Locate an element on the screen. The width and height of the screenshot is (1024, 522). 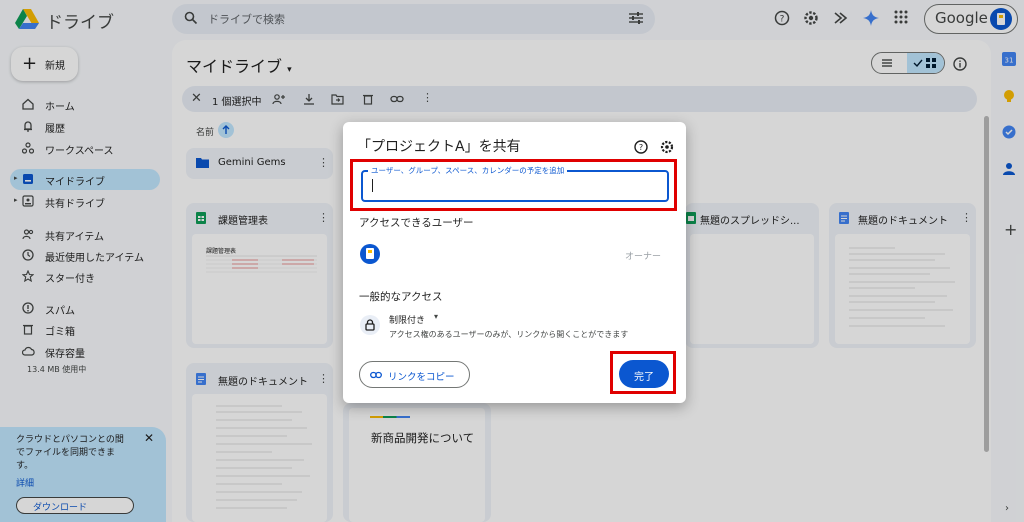
add-people-input-label: ユーザー、グループ、スペース、カレンダーの予定を追加 is located at coordinates (468, 170).